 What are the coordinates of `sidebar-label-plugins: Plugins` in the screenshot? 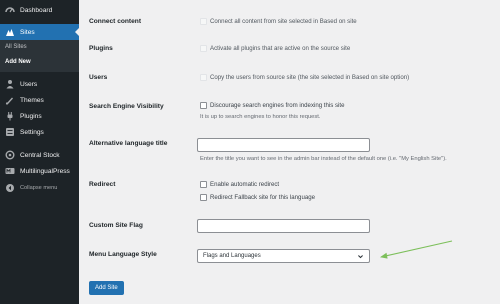 It's located at (31, 116).